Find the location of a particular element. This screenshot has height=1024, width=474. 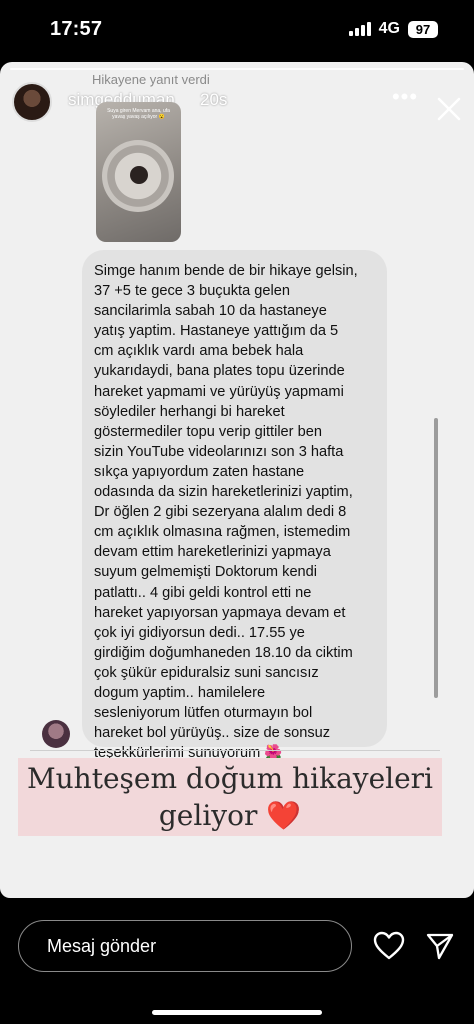

story-time-ago: 20s is located at coordinates (214, 99).